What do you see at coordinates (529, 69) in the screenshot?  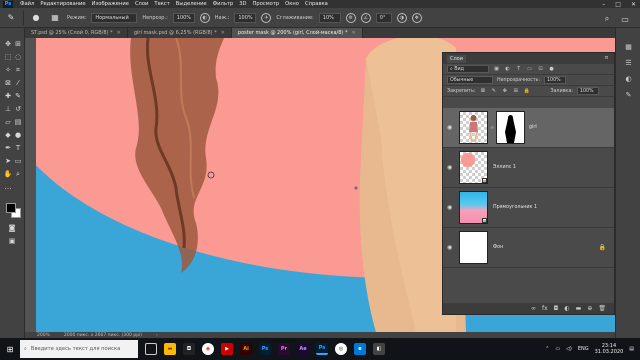 I see `filter-shape-icon: ▭` at bounding box center [529, 69].